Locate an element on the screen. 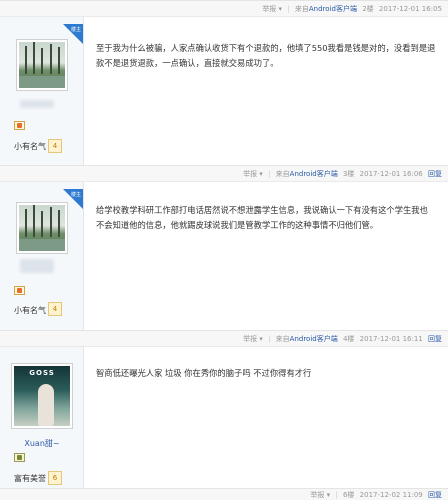  avatar: GOSS is located at coordinates (42, 396).